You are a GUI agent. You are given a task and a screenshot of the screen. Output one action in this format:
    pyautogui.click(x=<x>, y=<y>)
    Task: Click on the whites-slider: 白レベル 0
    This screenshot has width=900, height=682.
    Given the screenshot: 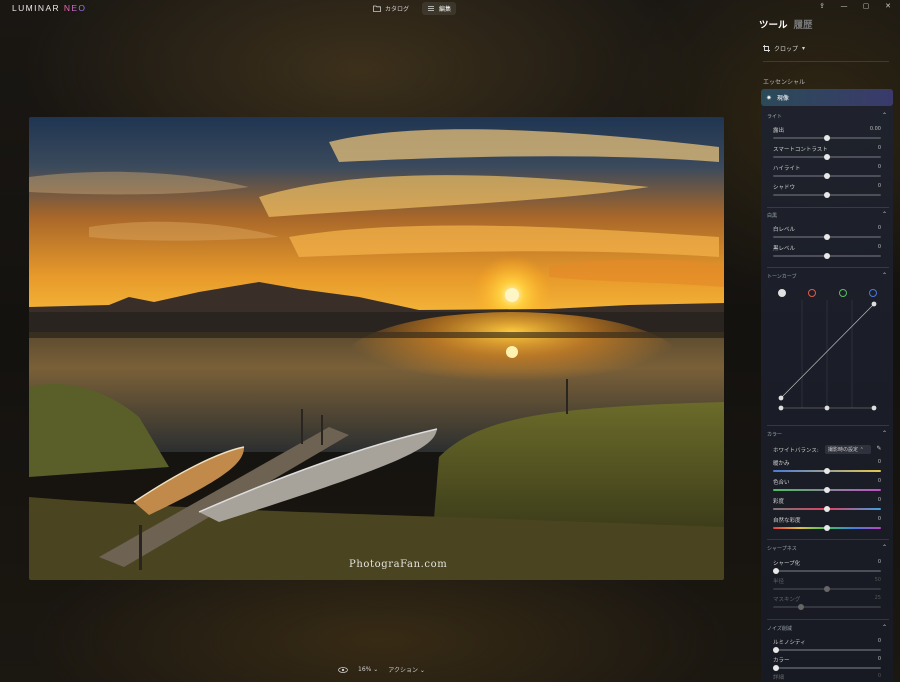 What is the action you would take?
    pyautogui.click(x=827, y=234)
    